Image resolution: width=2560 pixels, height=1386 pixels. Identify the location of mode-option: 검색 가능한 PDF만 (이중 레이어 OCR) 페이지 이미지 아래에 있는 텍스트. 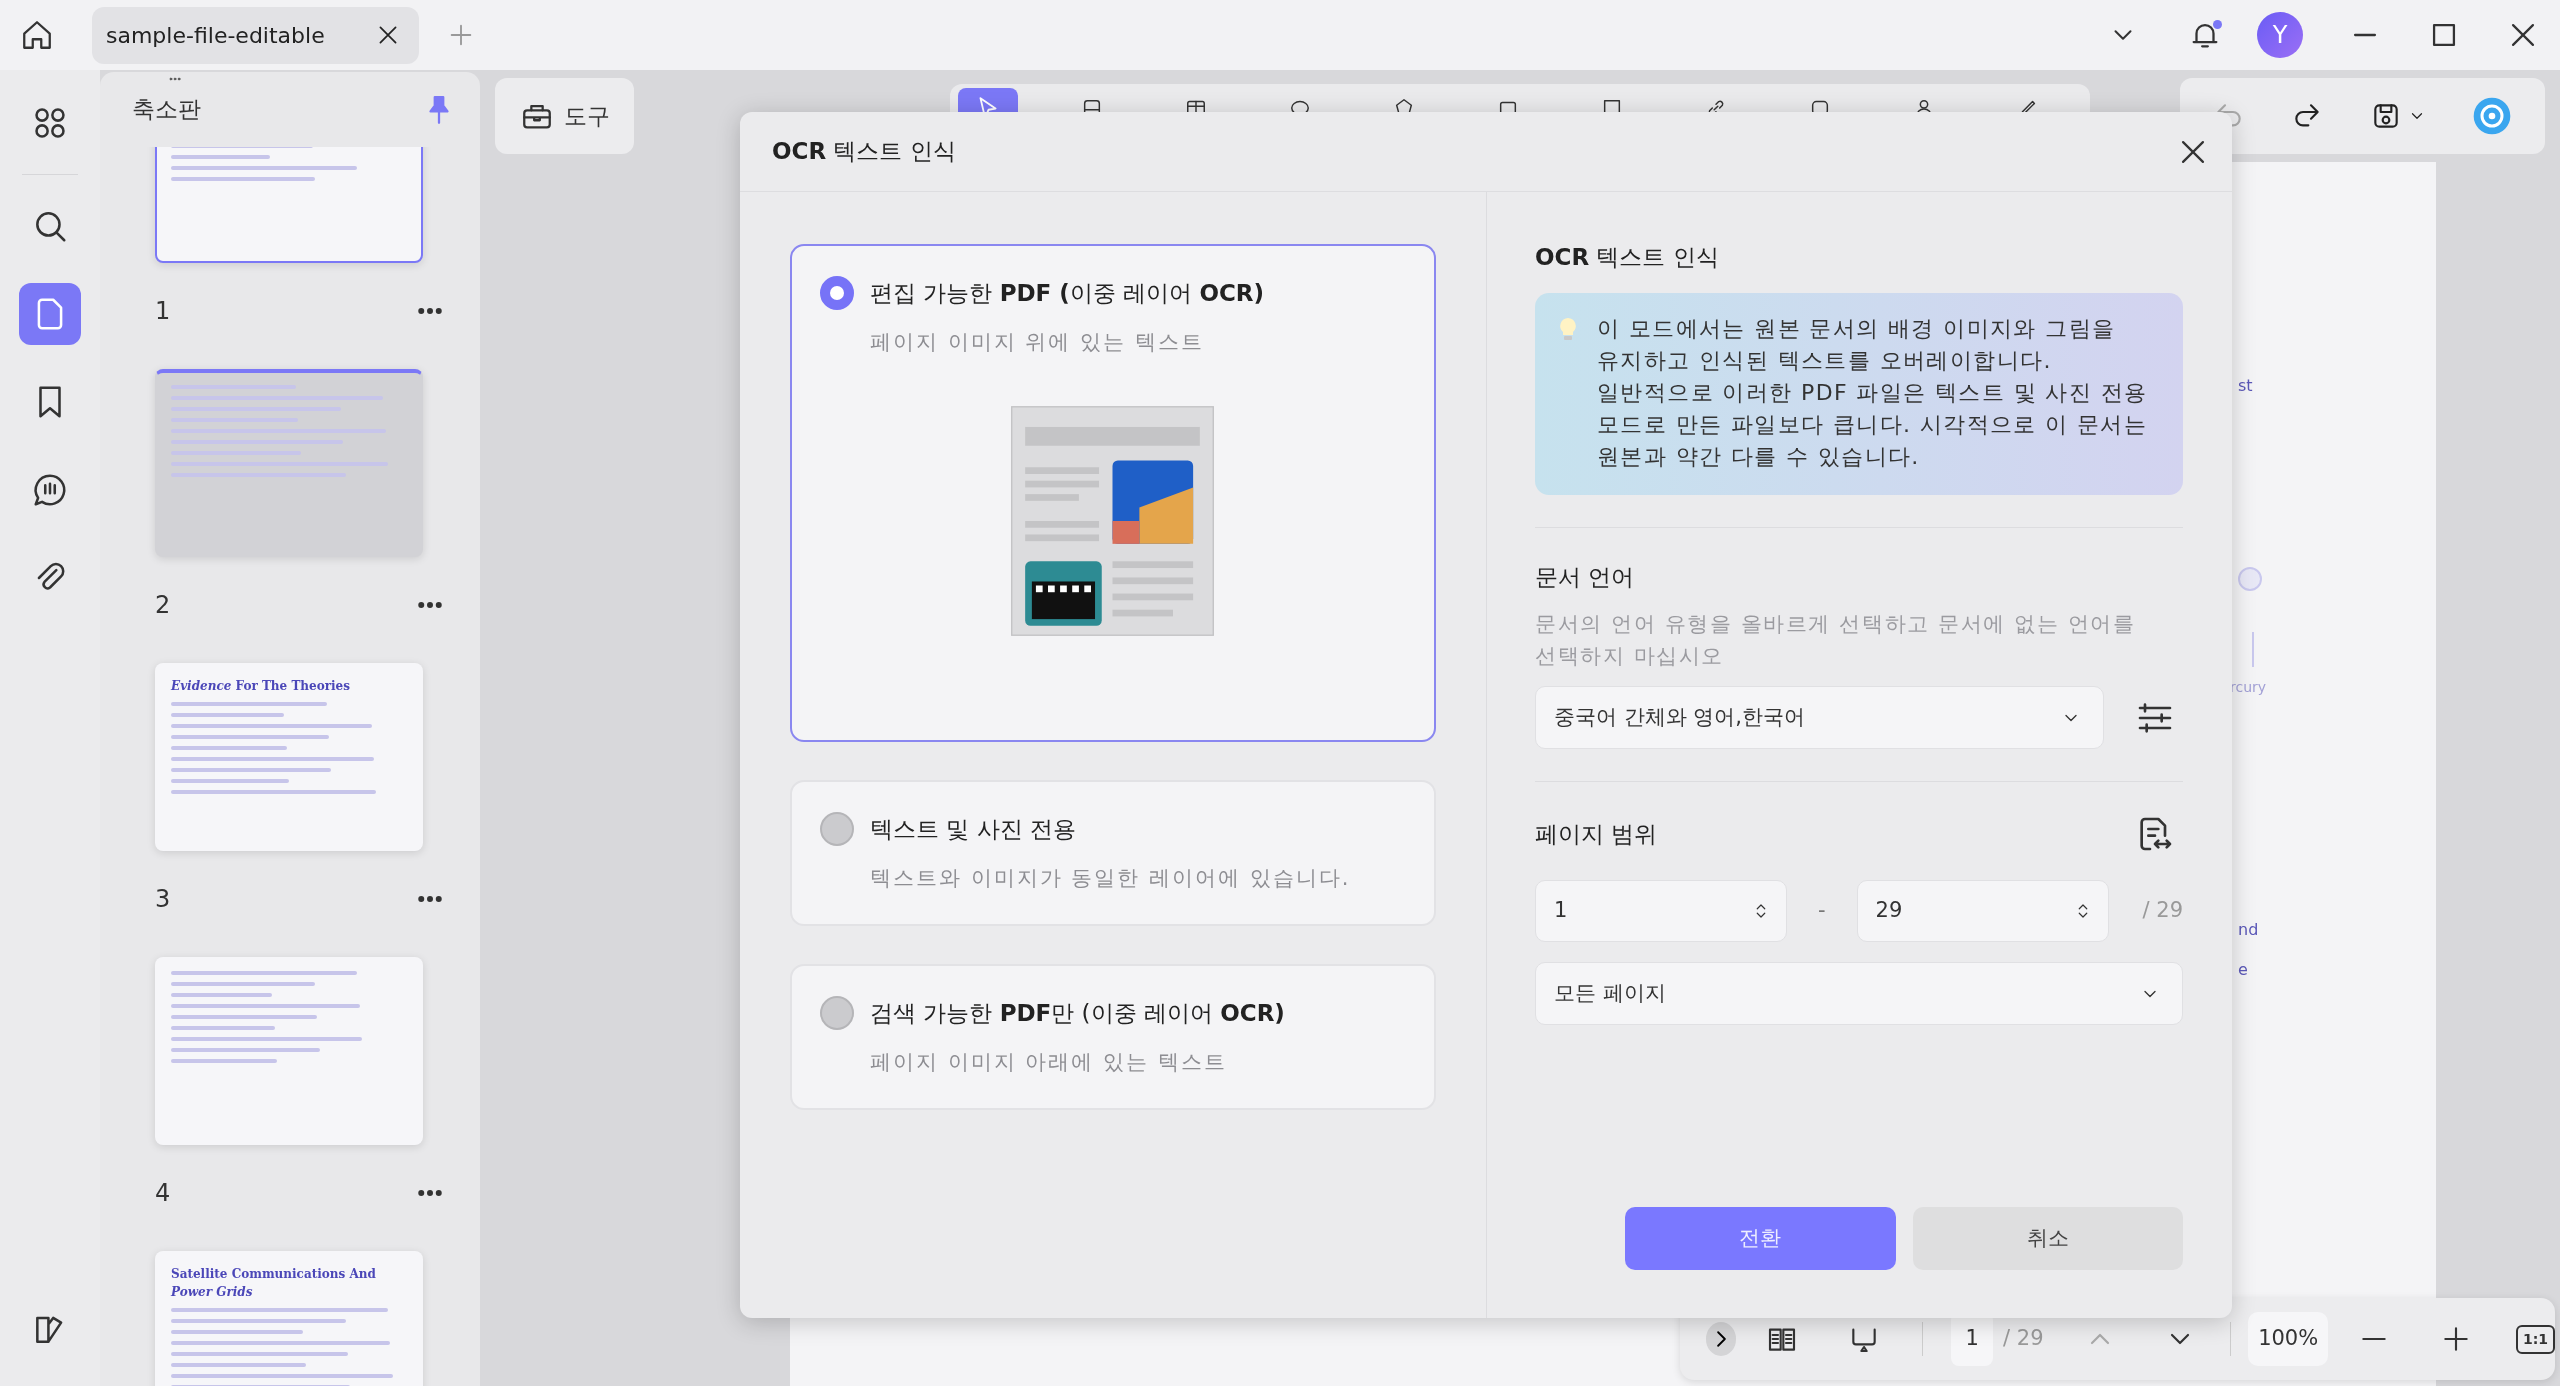
(1113, 1037).